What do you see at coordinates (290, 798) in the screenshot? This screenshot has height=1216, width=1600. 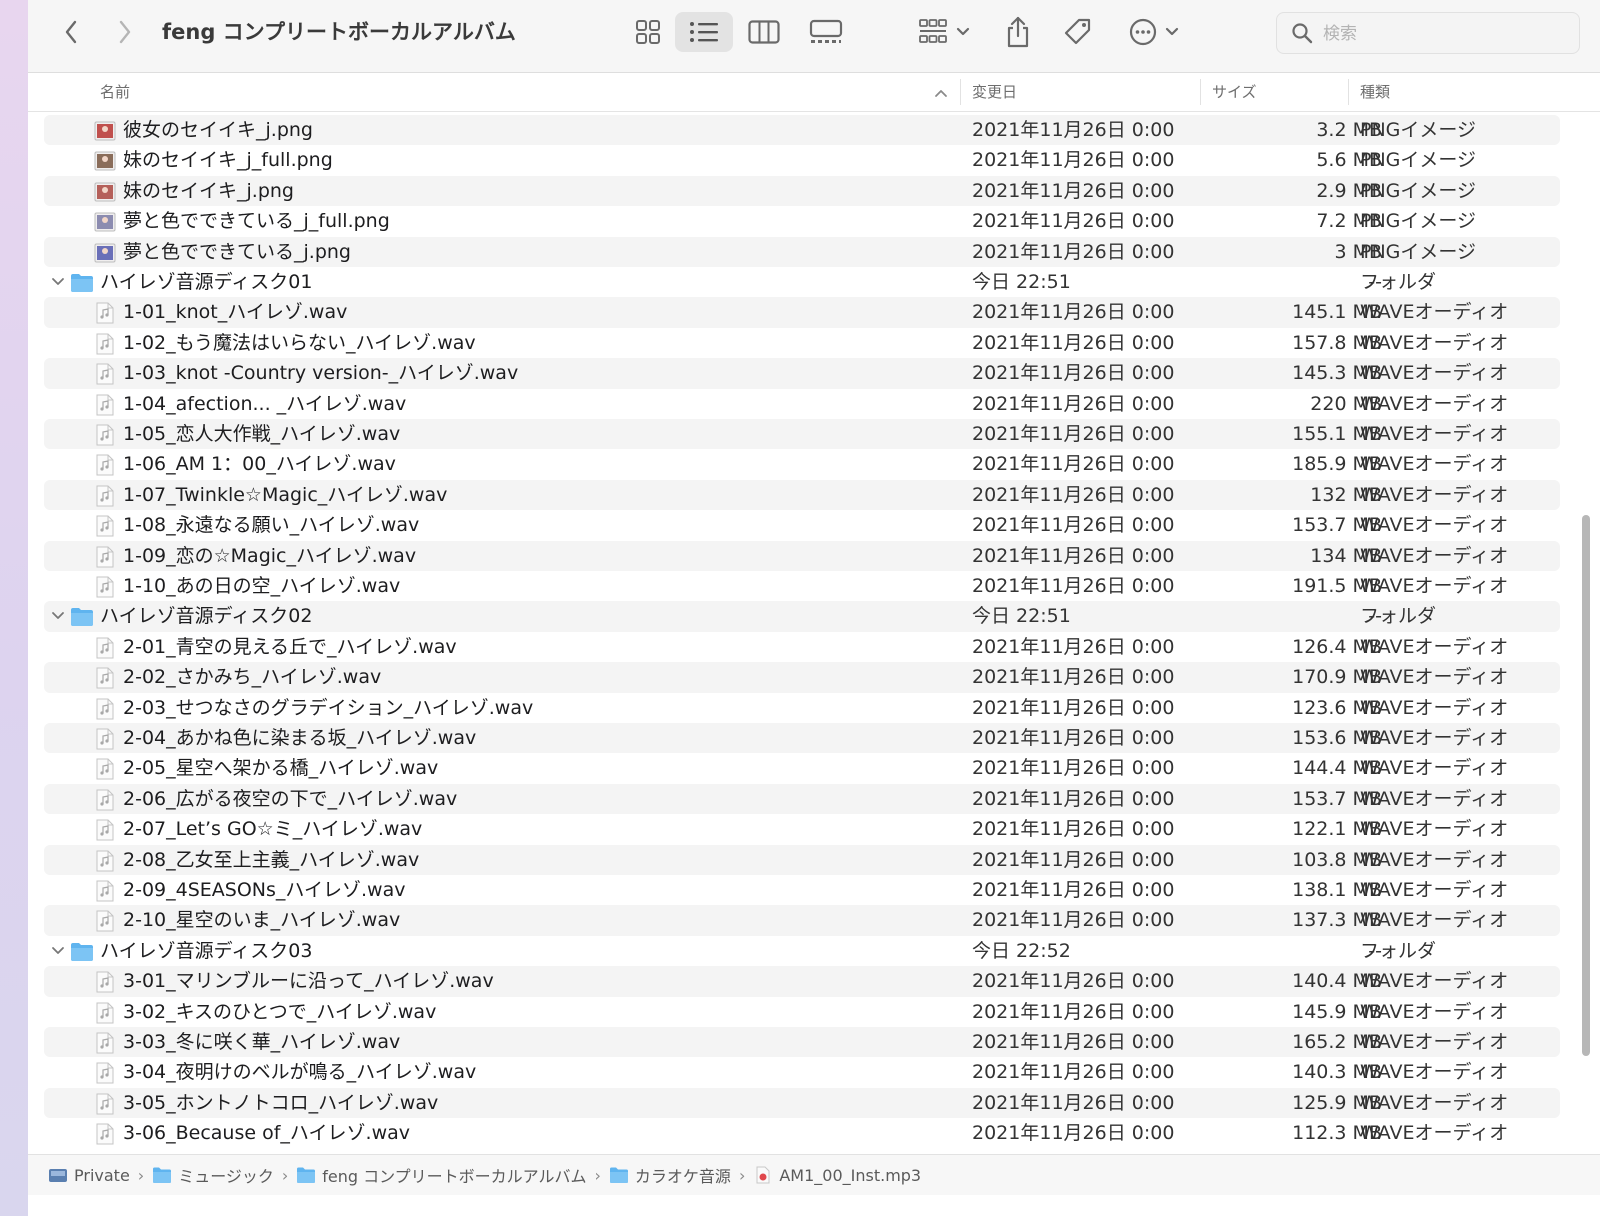 I see `file-name: 2-06_広がる夜空の下で_ハイレゾ.wav` at bounding box center [290, 798].